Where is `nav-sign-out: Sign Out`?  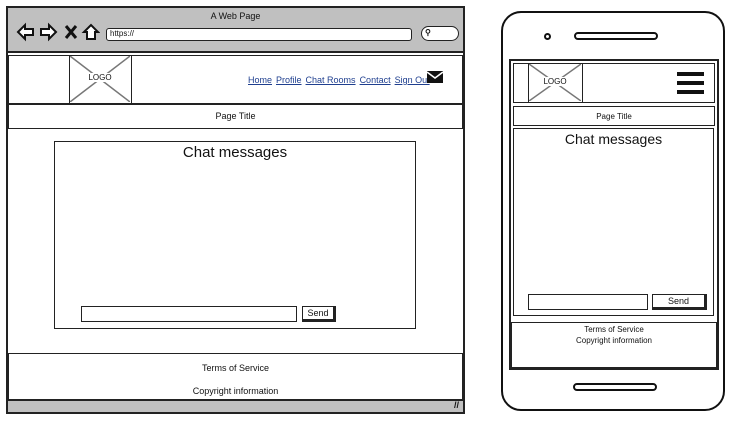 nav-sign-out: Sign Out is located at coordinates (412, 80).